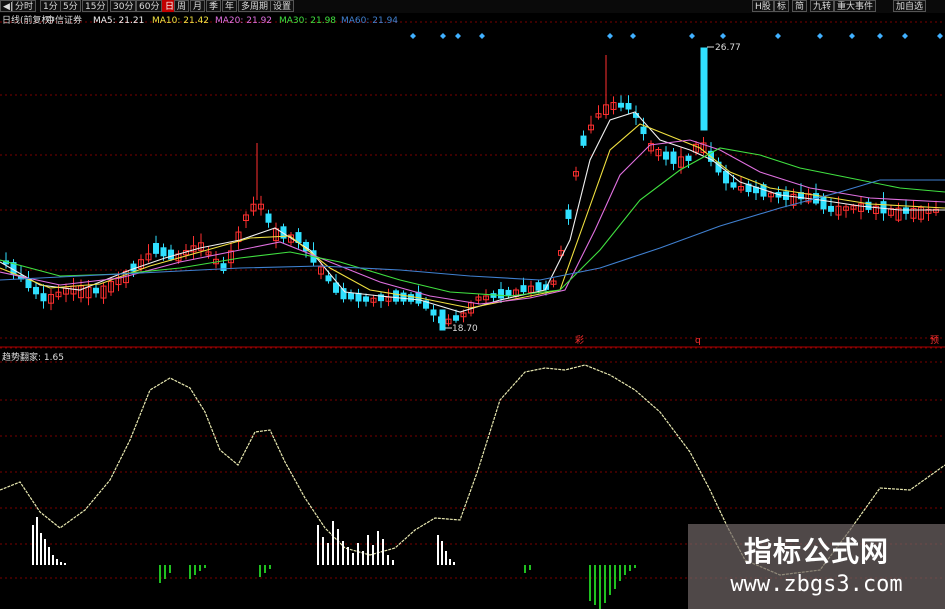 Image resolution: width=945 pixels, height=609 pixels. Describe the element at coordinates (910, 6) in the screenshot. I see `toolbar-right-button: 加自选` at that location.